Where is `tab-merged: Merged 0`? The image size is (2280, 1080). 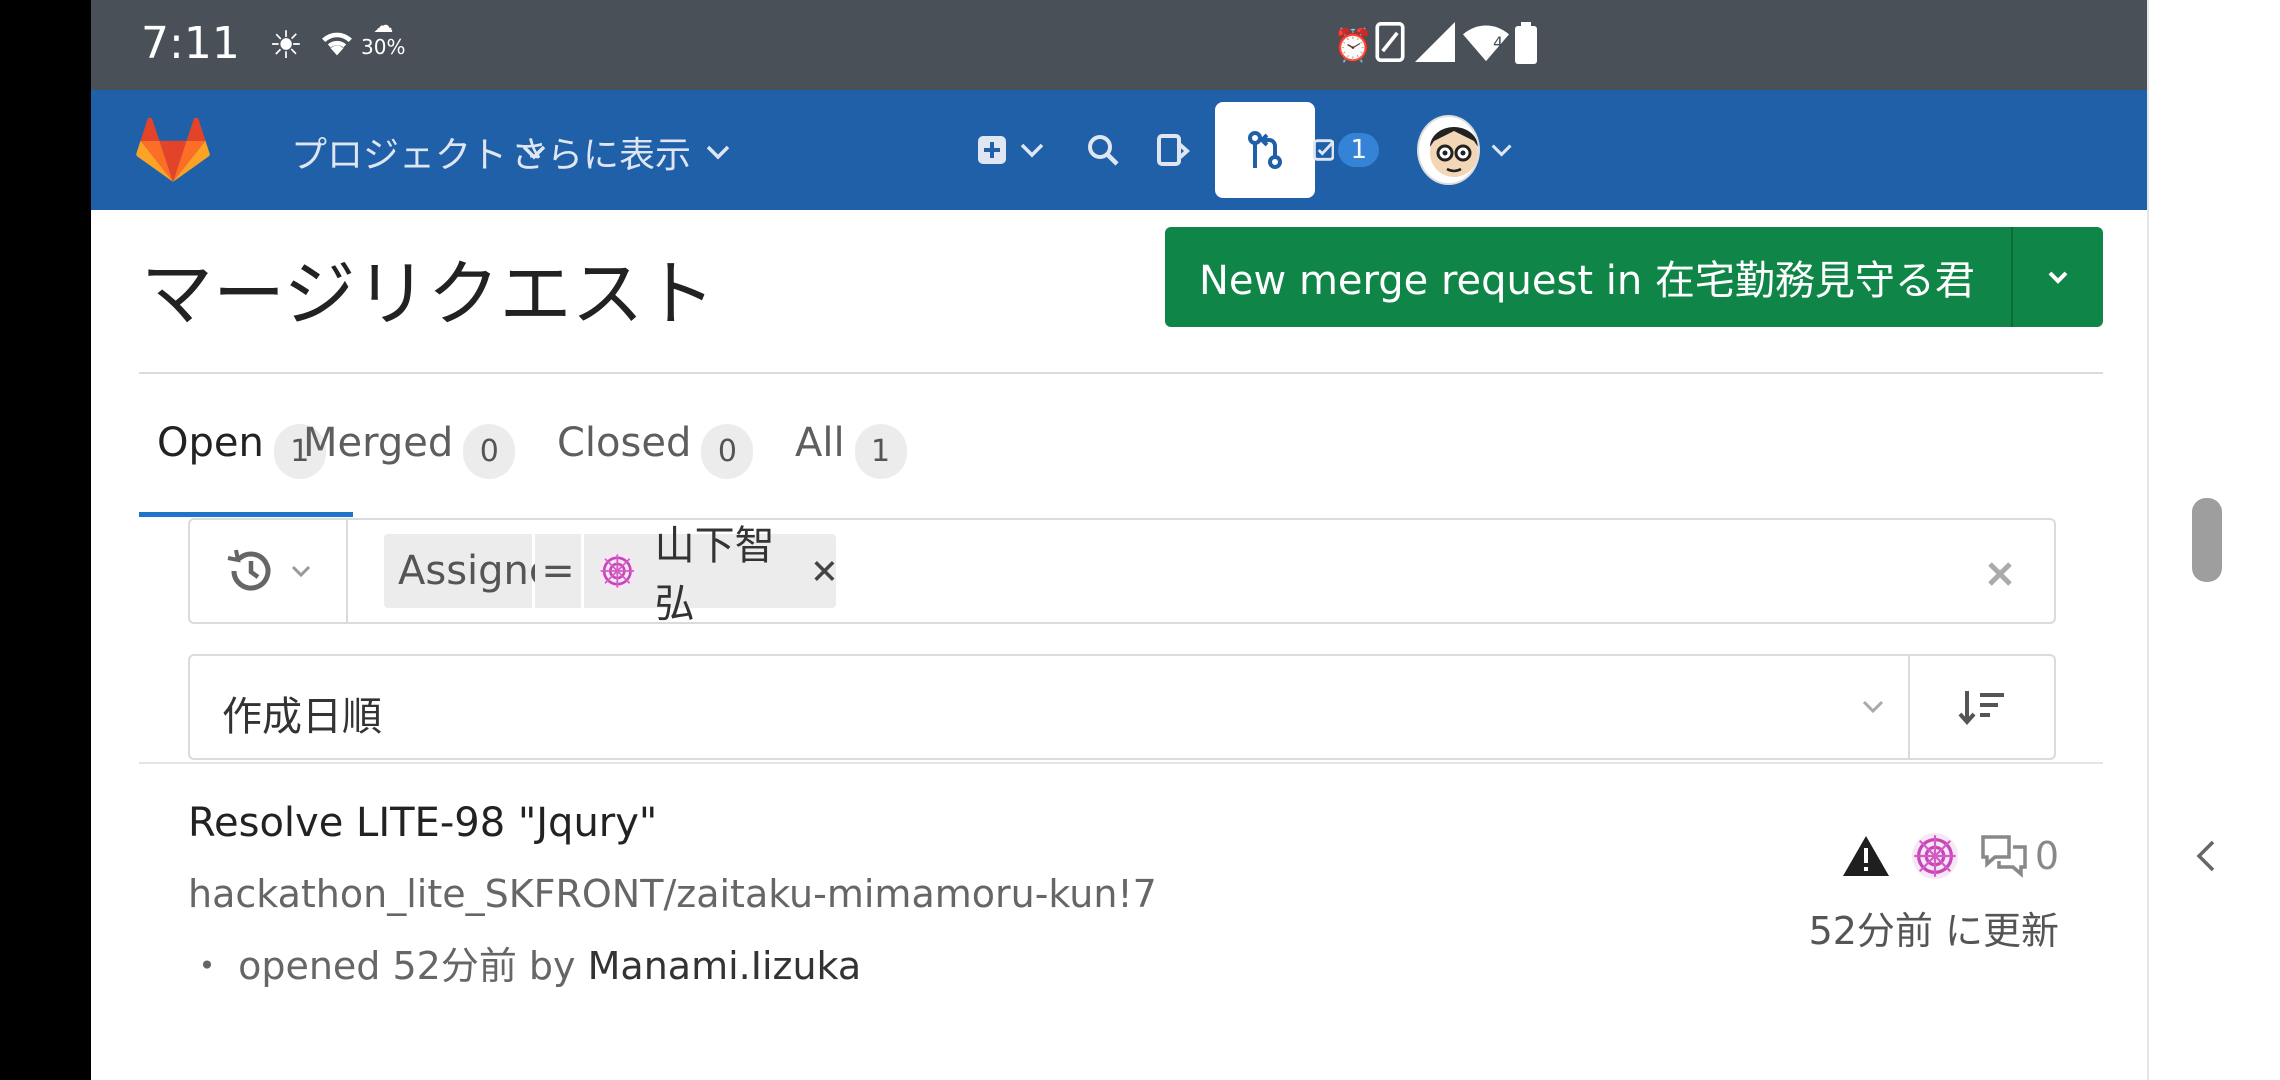
tab-merged: Merged 0 is located at coordinates (409, 464).